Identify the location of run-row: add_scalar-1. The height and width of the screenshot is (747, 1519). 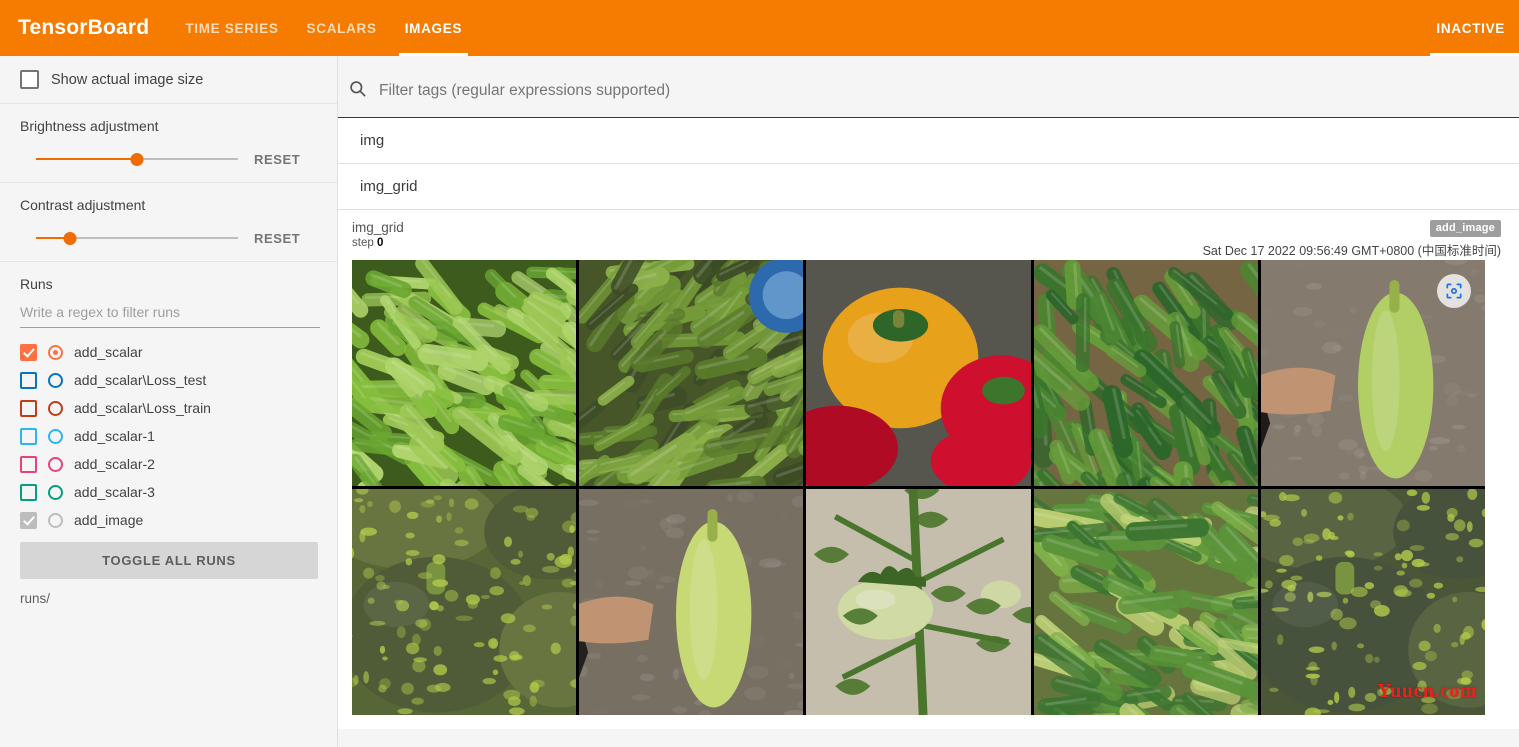
(169, 436).